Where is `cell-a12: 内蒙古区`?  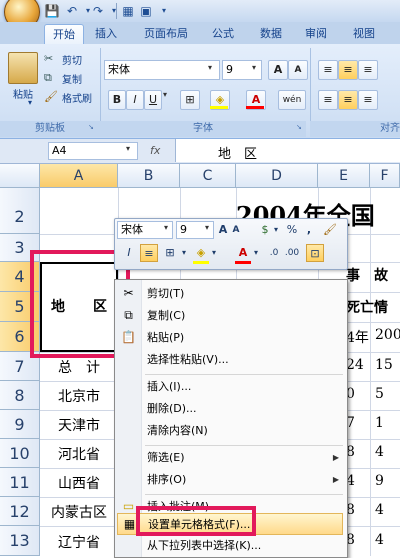 cell-a12: 内蒙古区 is located at coordinates (79, 513).